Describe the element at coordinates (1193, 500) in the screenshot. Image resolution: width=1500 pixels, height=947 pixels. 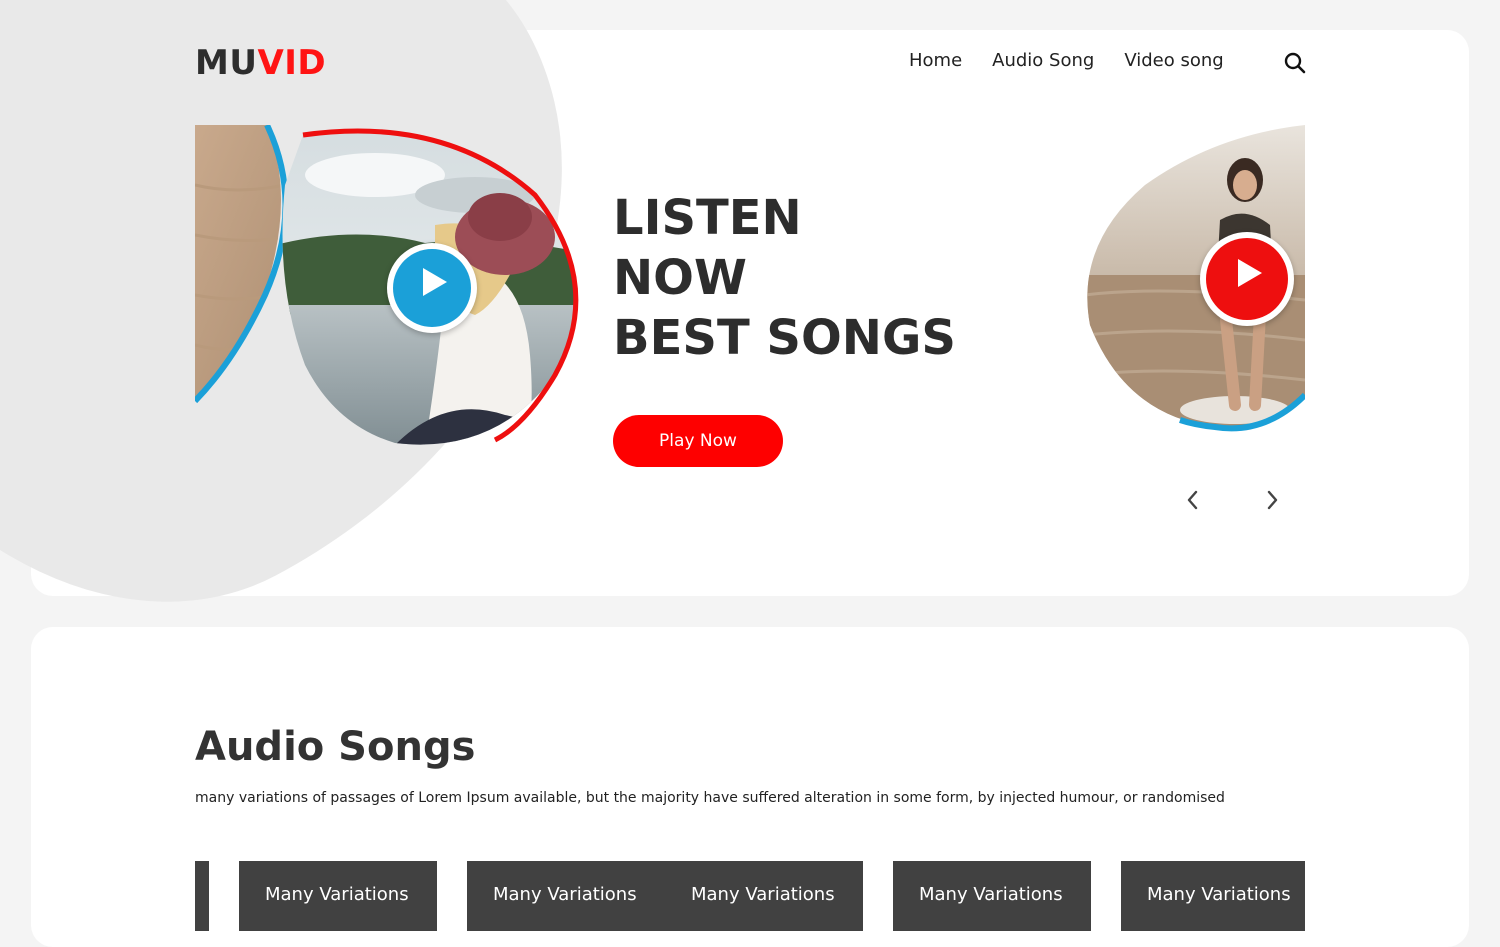
I see `chevron-left-icon` at that location.